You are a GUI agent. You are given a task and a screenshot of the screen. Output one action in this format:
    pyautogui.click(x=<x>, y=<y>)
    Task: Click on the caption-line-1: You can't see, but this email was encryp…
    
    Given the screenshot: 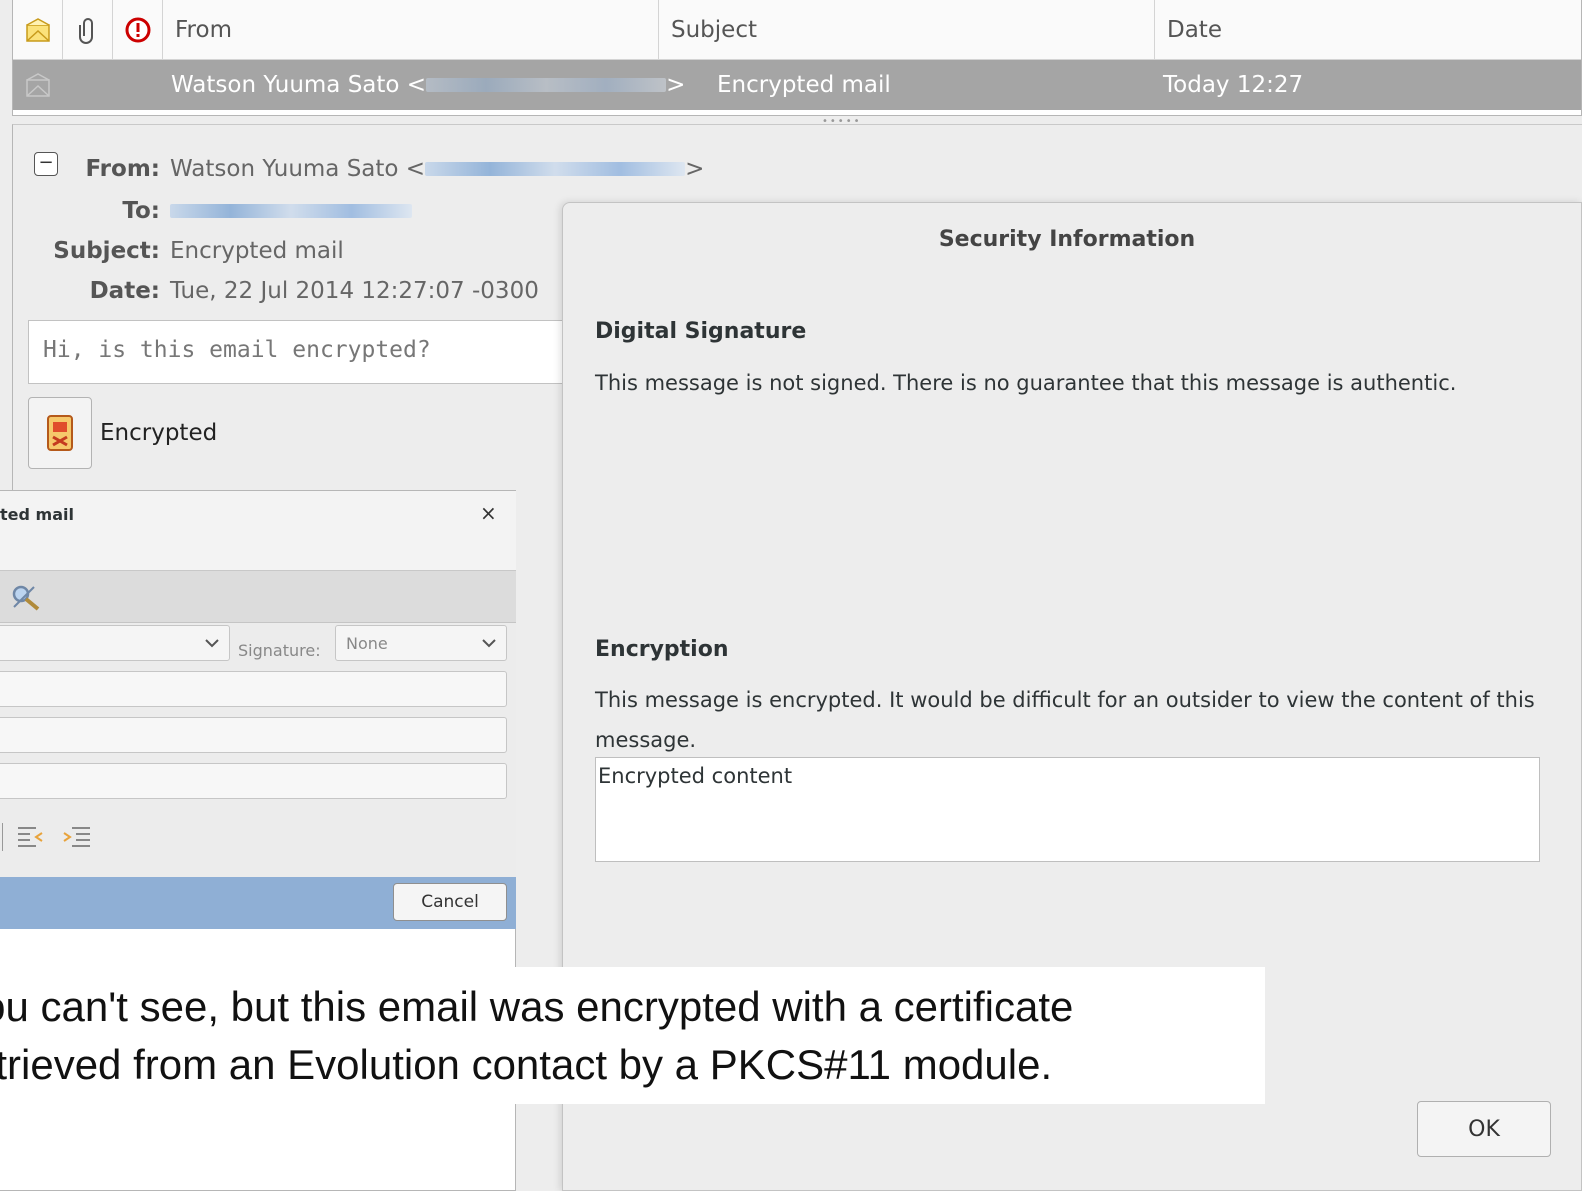 What is the action you would take?
    pyautogui.click(x=537, y=1006)
    